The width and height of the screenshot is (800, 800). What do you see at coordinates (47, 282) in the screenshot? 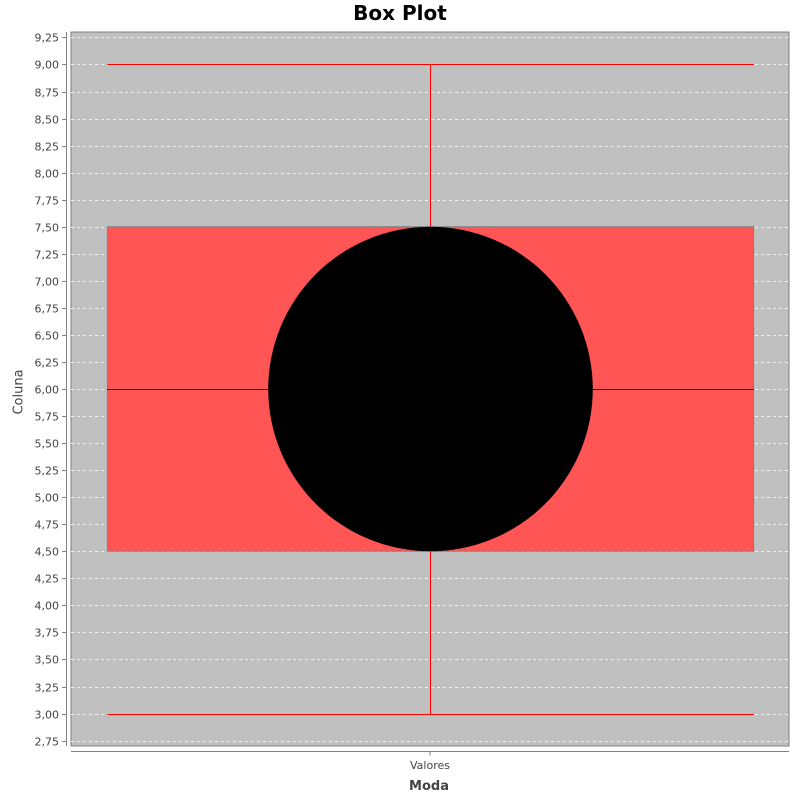
I see `y-tick-label: 7,00` at bounding box center [47, 282].